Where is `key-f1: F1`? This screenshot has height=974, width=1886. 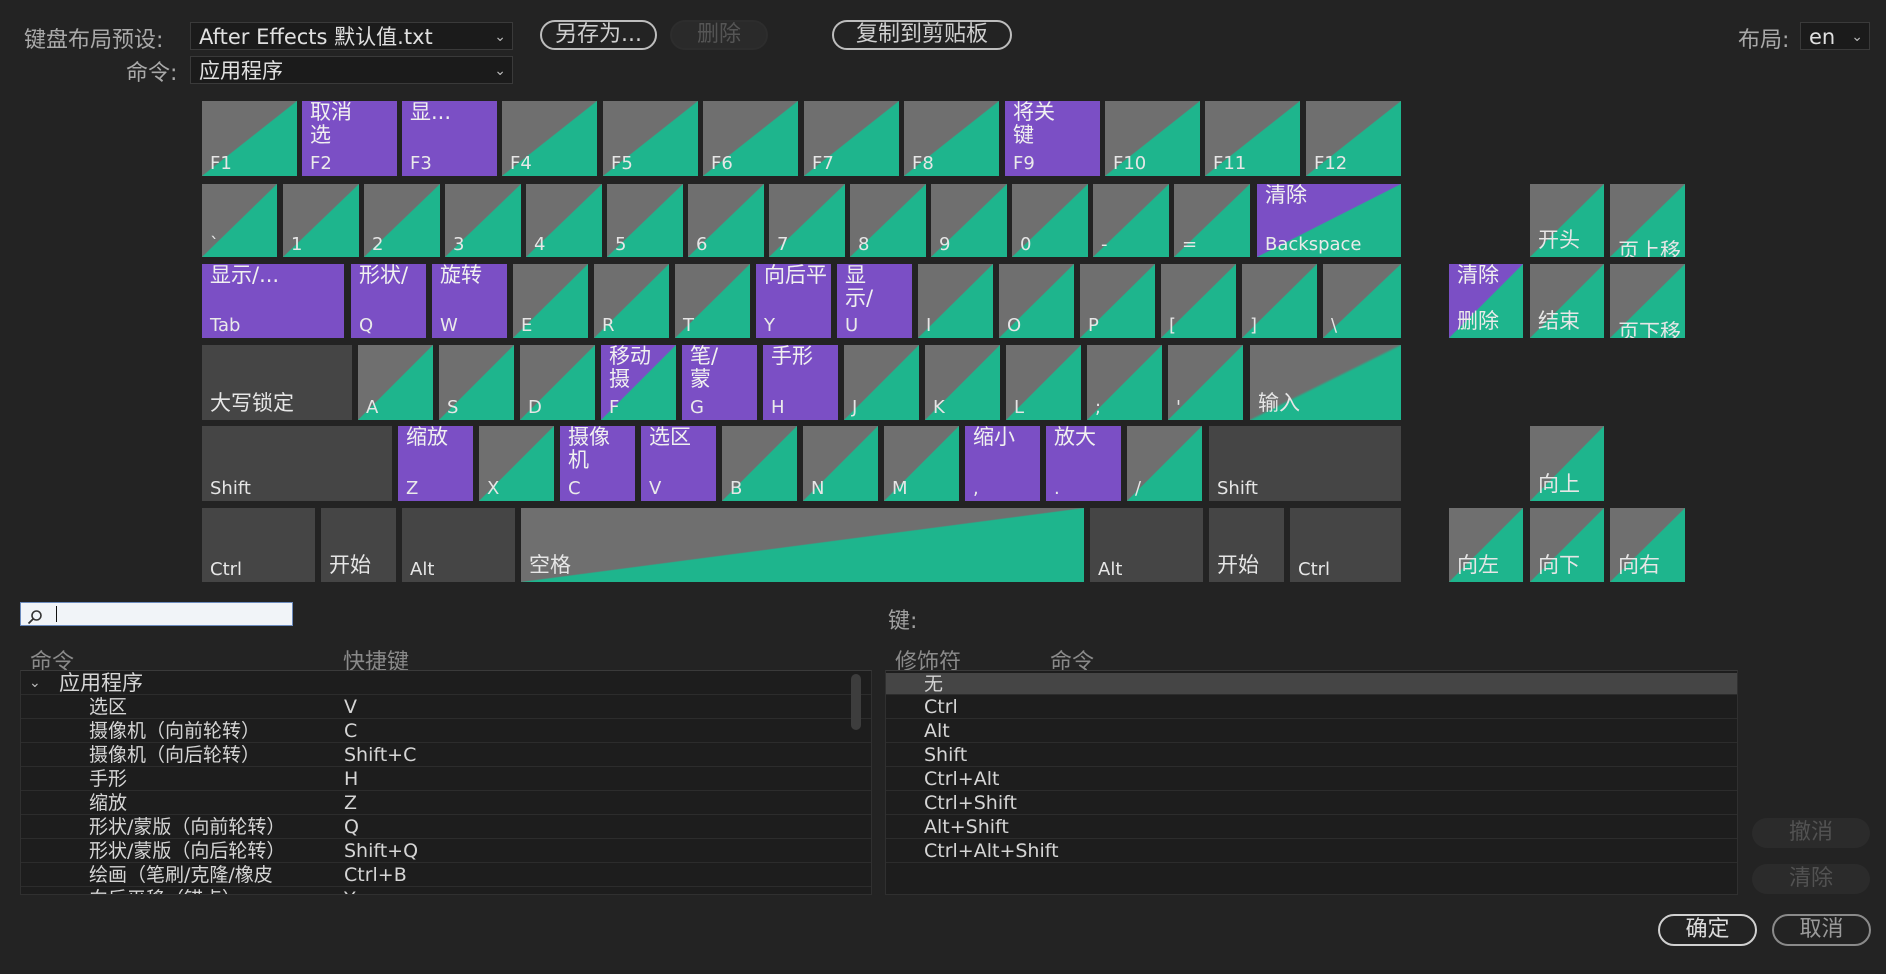 key-f1: F1 is located at coordinates (249, 138).